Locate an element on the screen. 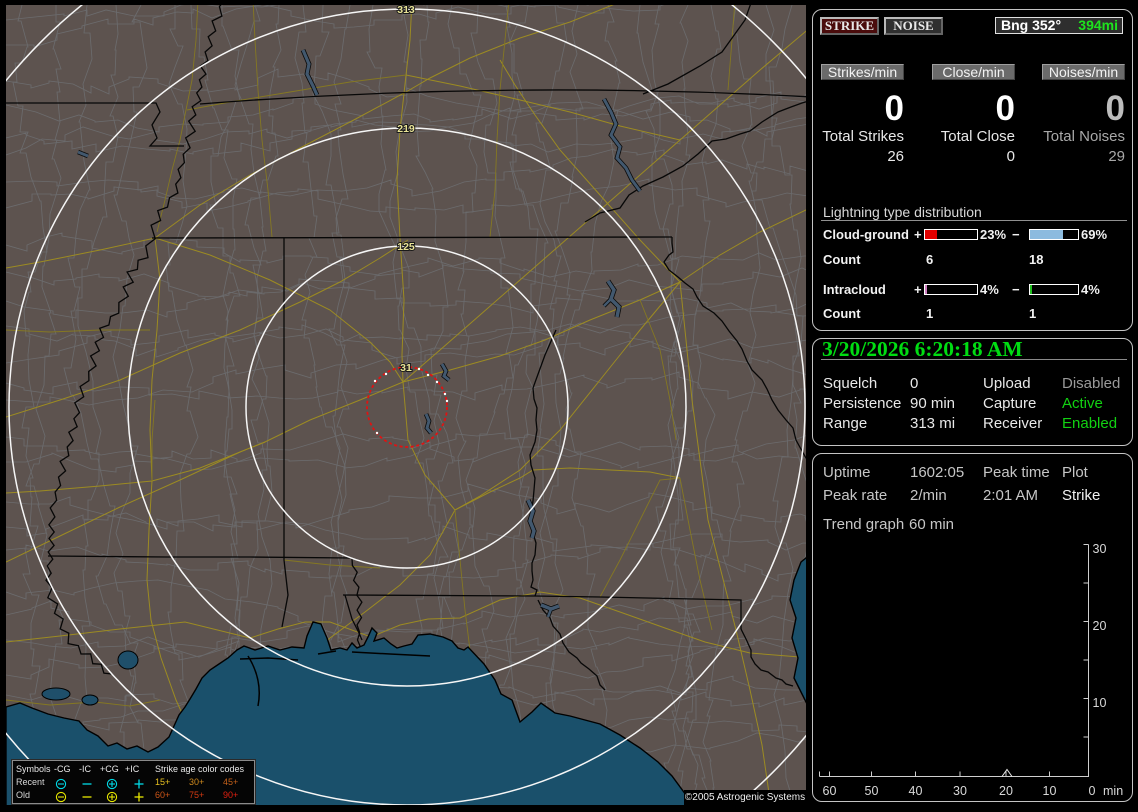 The width and height of the screenshot is (1138, 812). svg-text: min is located at coordinates (1113, 791).